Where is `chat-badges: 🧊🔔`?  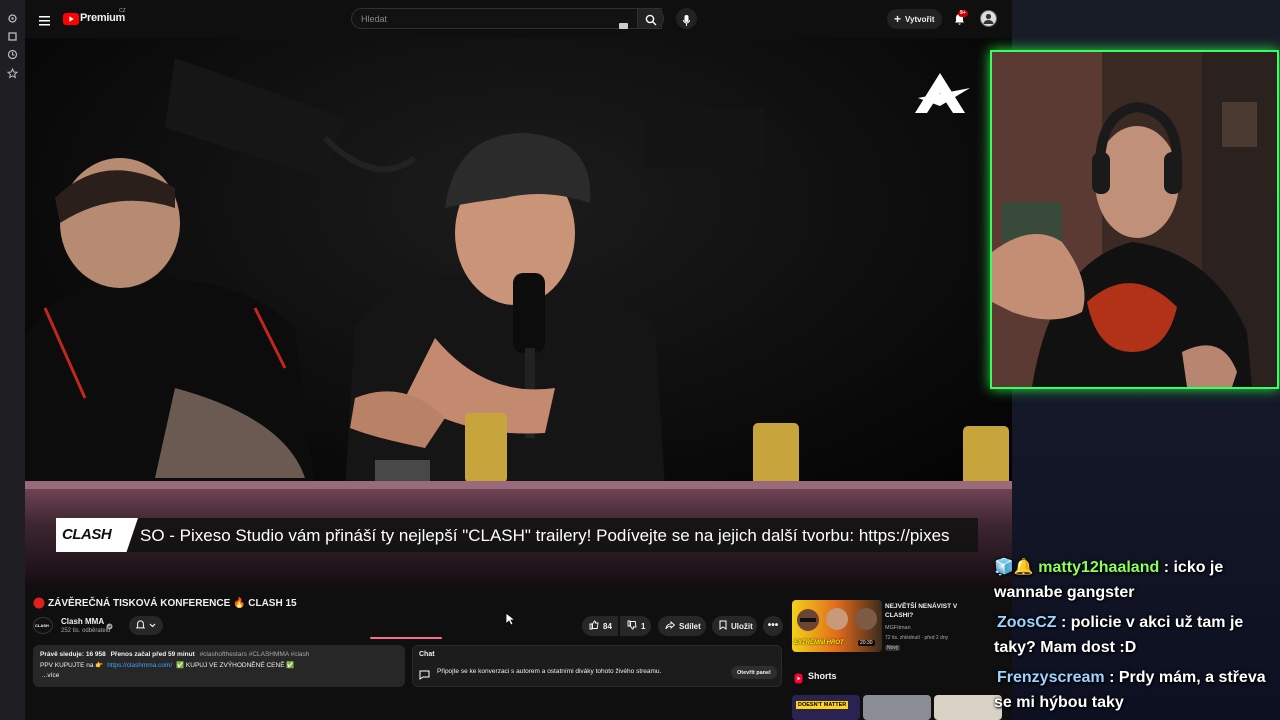
chat-badges: 🧊🔔 is located at coordinates (1014, 567).